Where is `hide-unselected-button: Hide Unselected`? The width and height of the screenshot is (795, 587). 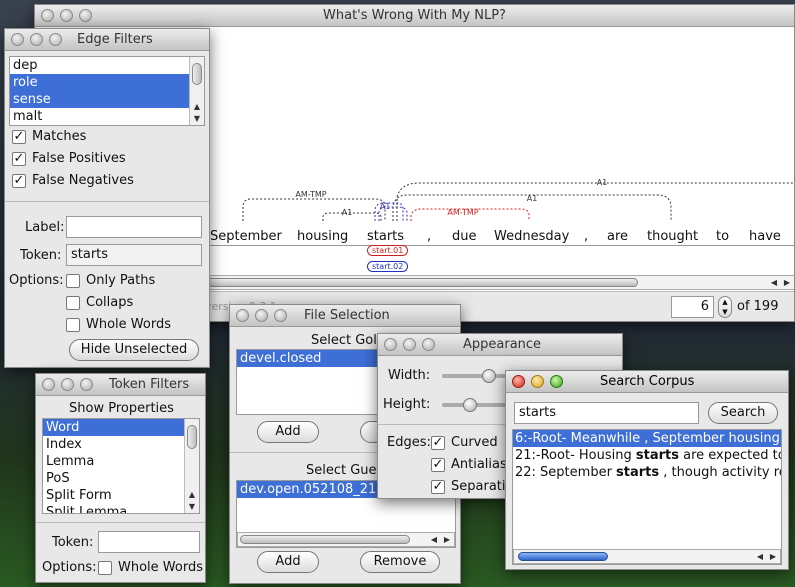 hide-unselected-button: Hide Unselected is located at coordinates (134, 350).